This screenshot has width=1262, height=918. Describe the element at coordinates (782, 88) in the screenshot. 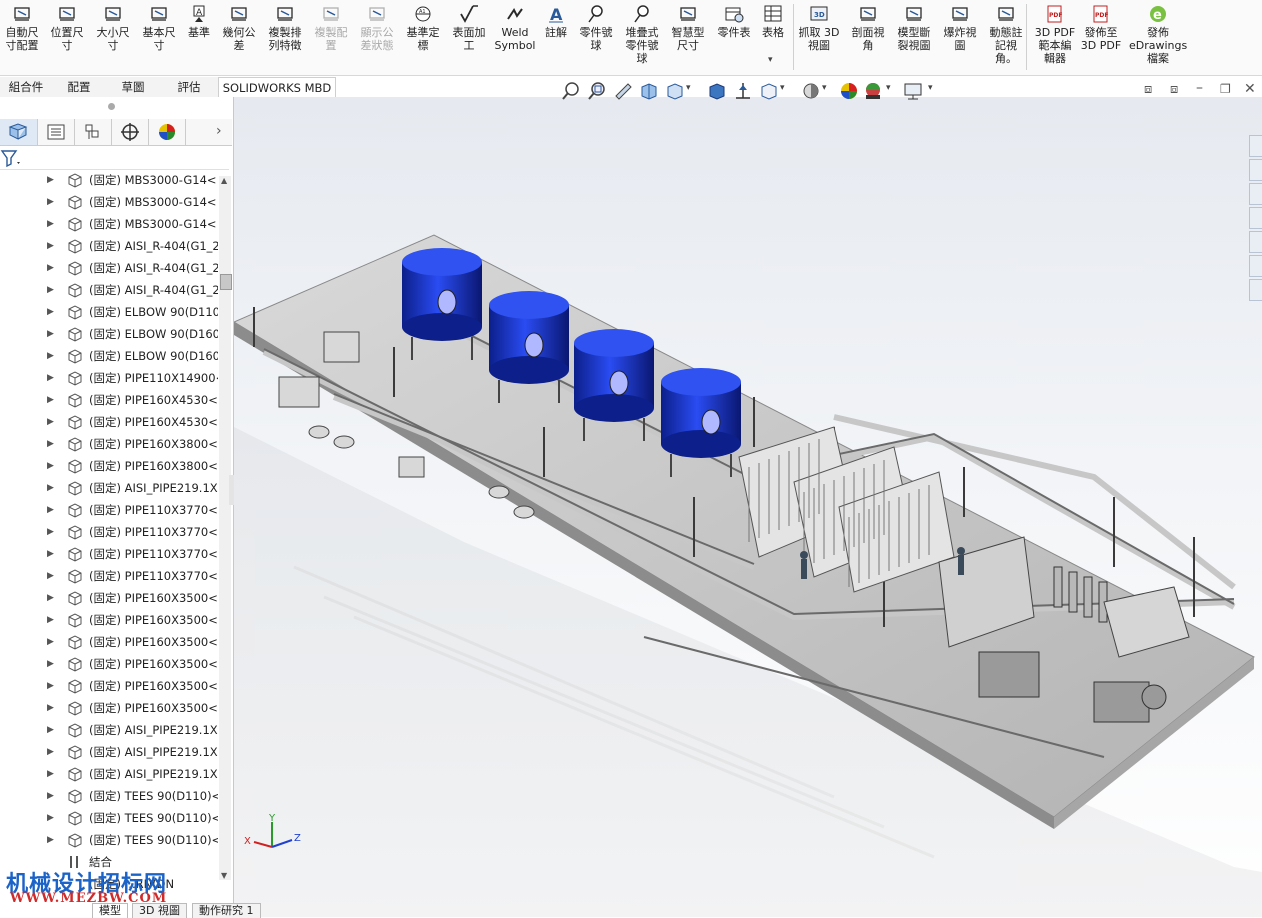

I see `appearance-dropdown-chevron-icon: ▾` at that location.